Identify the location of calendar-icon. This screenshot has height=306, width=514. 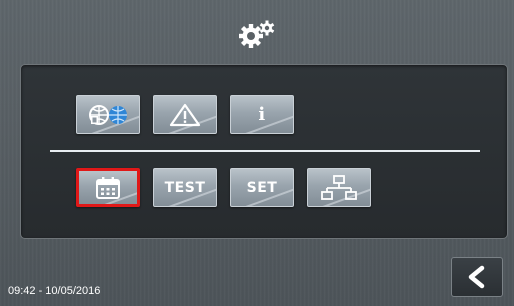
(108, 187).